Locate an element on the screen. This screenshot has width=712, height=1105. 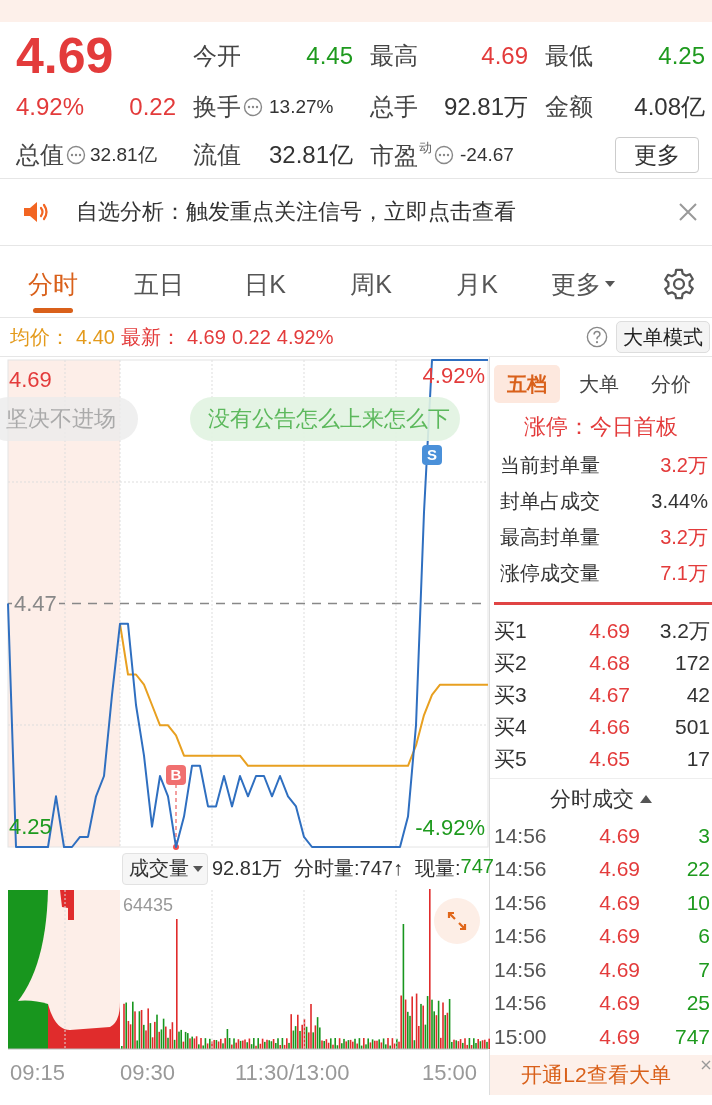
current-volume: 747 is located at coordinates (477, 867).